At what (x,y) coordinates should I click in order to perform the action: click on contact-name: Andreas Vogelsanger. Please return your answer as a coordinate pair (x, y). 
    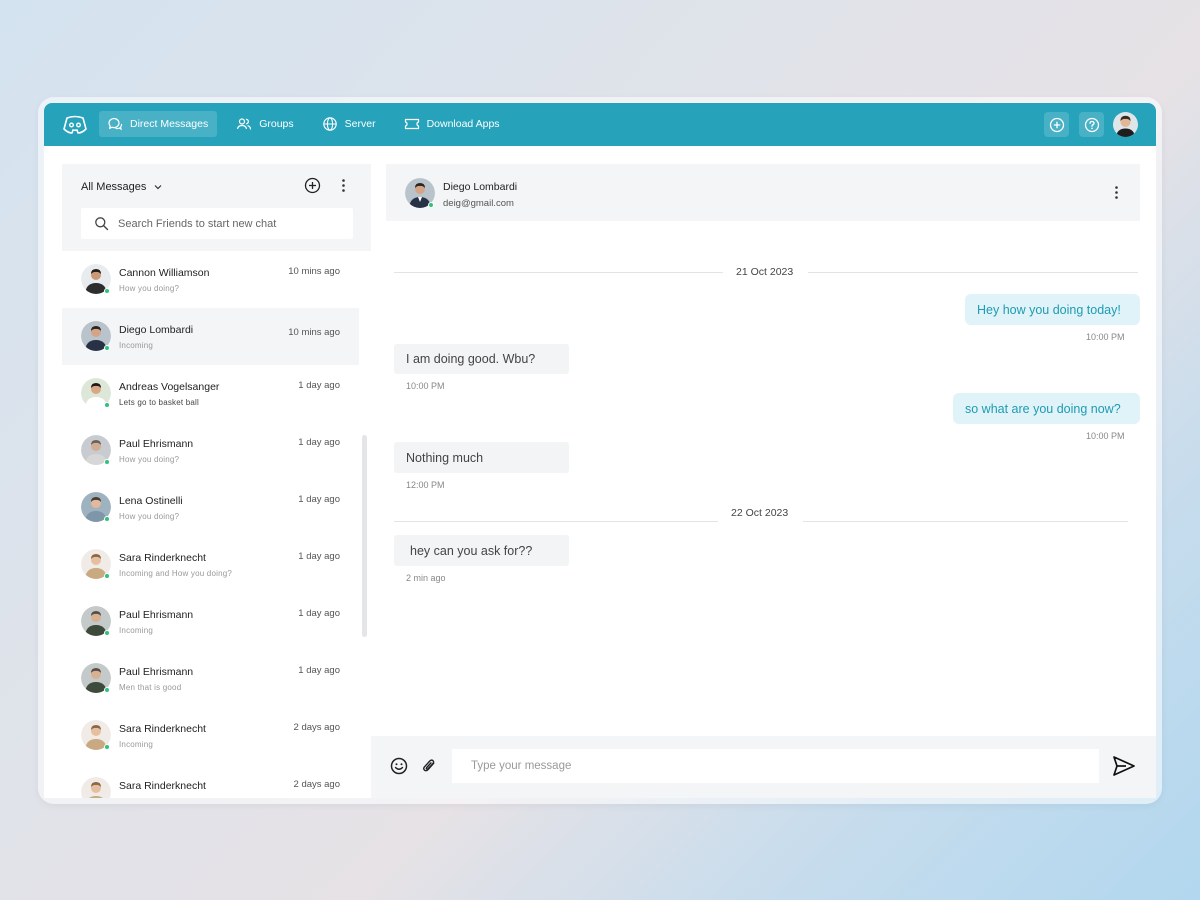
    Looking at the image, I should click on (169, 387).